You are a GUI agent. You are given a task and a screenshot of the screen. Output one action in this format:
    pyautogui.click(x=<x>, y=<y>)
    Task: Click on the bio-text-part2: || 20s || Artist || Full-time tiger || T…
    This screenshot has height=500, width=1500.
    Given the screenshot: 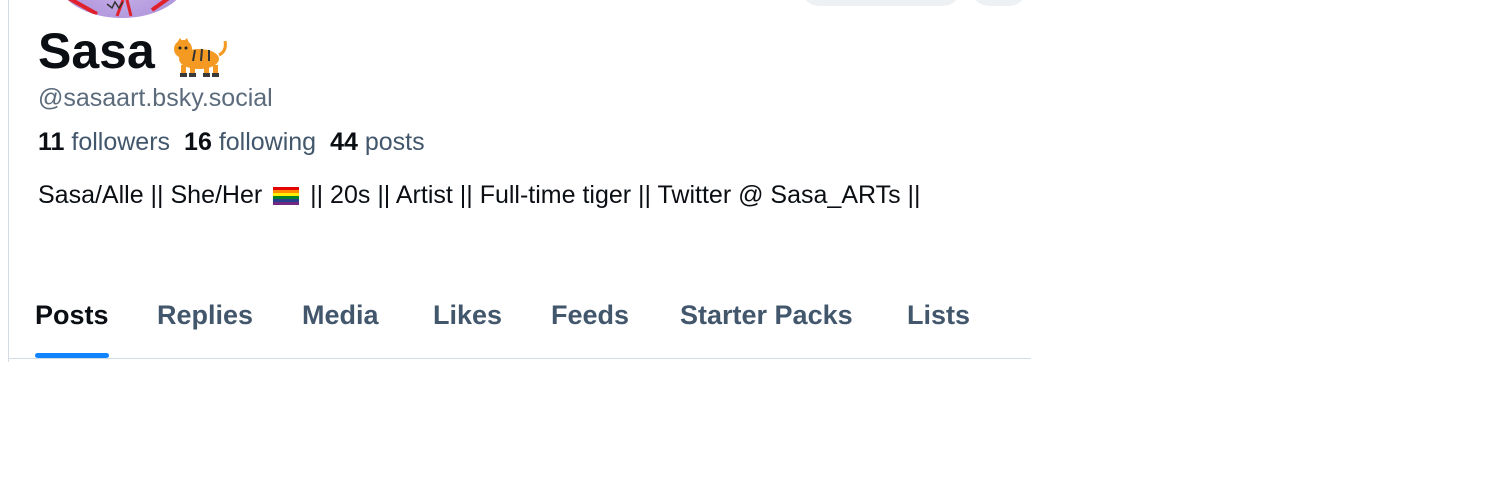 What is the action you would take?
    pyautogui.click(x=615, y=195)
    